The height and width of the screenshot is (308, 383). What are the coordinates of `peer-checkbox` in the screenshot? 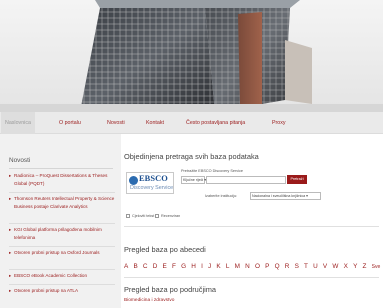 It's located at (157, 216).